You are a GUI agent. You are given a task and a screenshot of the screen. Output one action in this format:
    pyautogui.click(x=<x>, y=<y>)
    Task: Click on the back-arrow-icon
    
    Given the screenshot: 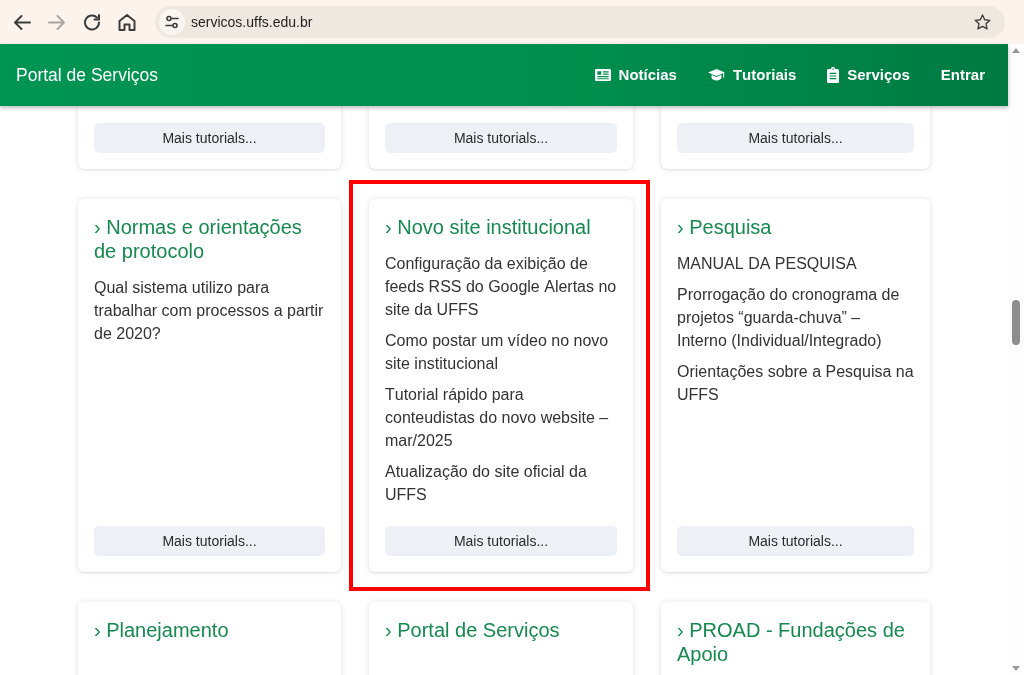 What is the action you would take?
    pyautogui.click(x=22, y=22)
    